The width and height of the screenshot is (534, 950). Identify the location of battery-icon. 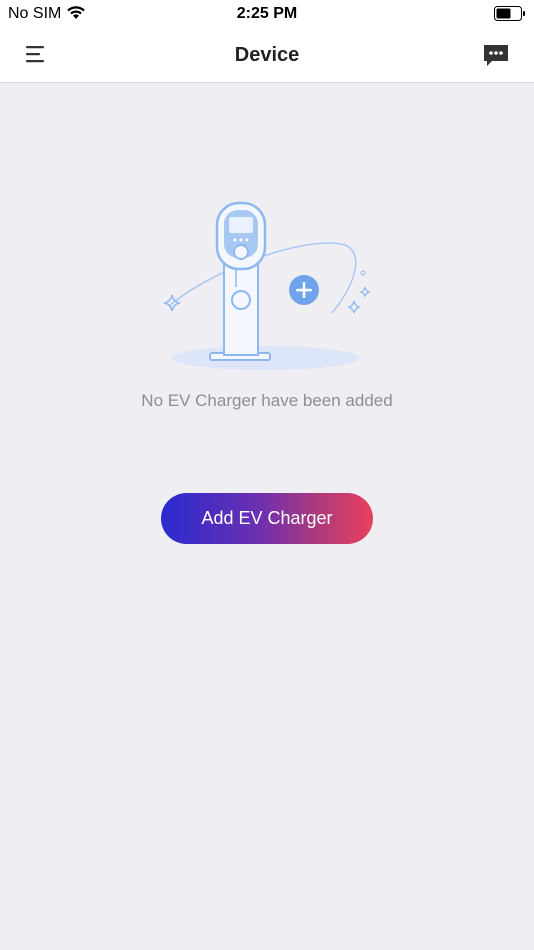
(509, 13).